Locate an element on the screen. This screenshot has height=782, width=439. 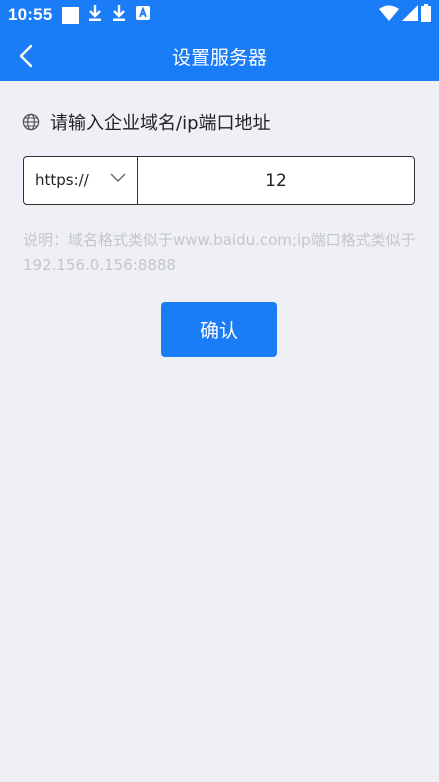
globe-icon is located at coordinates (31, 122).